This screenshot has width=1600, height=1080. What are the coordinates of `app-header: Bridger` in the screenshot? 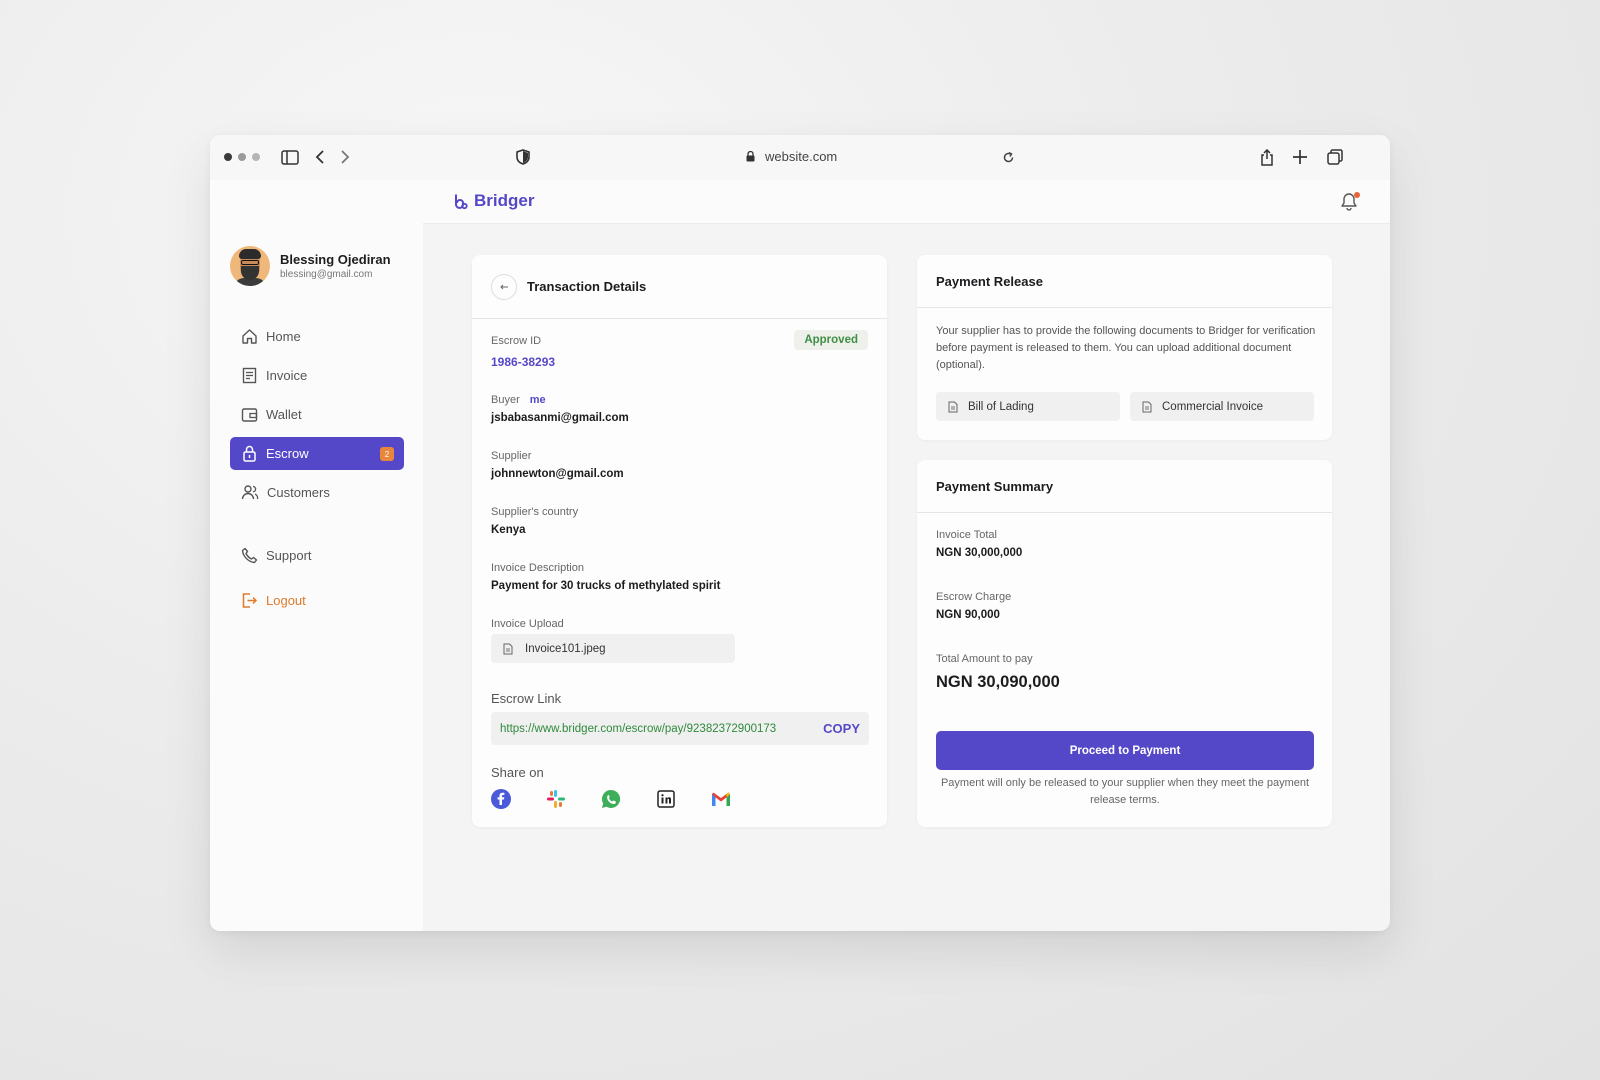 It's located at (906, 202).